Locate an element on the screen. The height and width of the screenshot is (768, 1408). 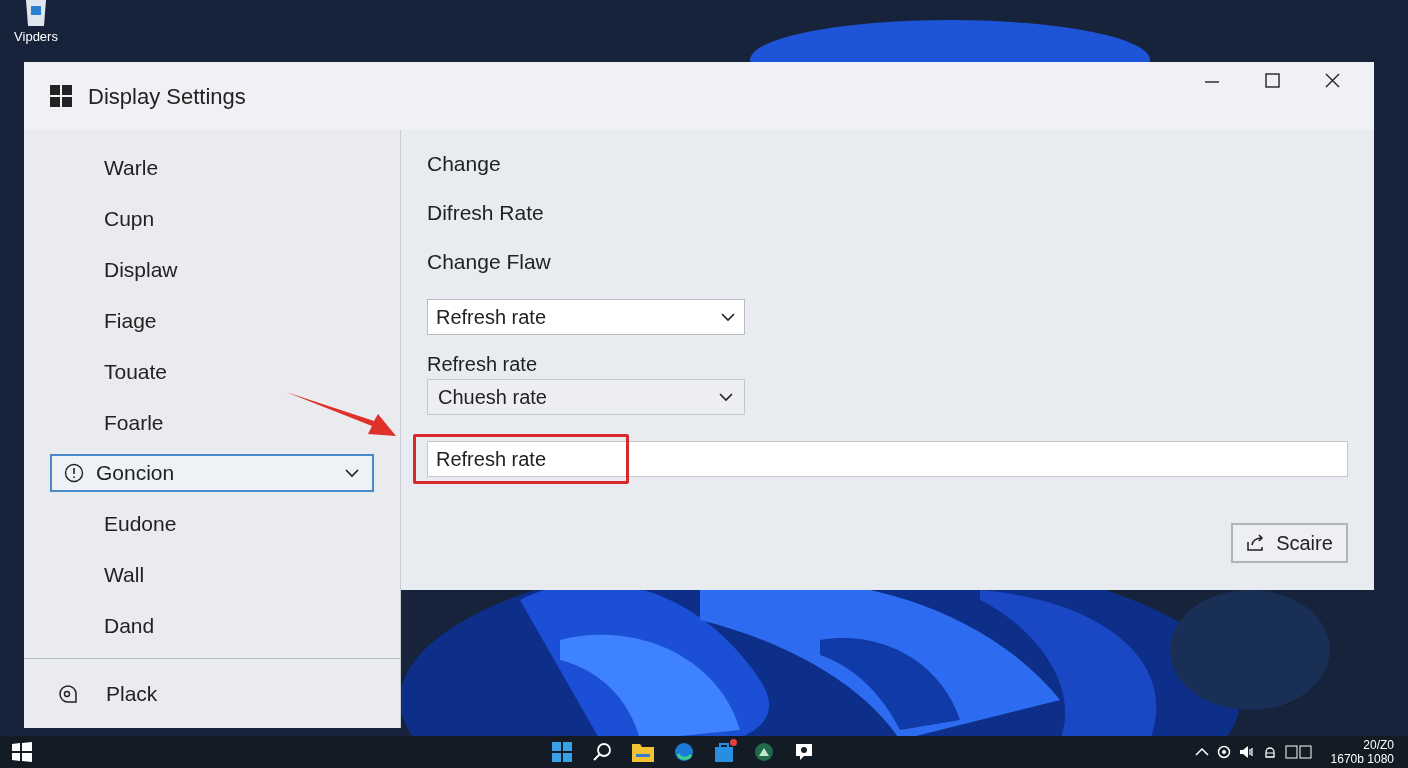
info-icon is located at coordinates (74, 473).